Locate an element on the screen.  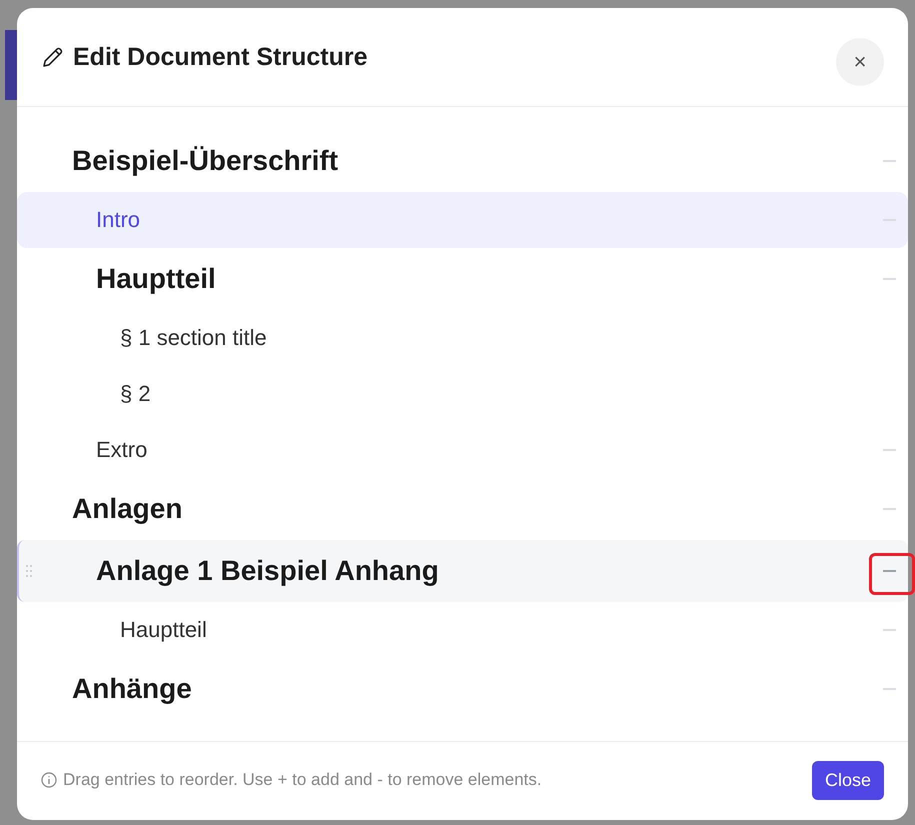
outline-item: Intro is located at coordinates (462, 220).